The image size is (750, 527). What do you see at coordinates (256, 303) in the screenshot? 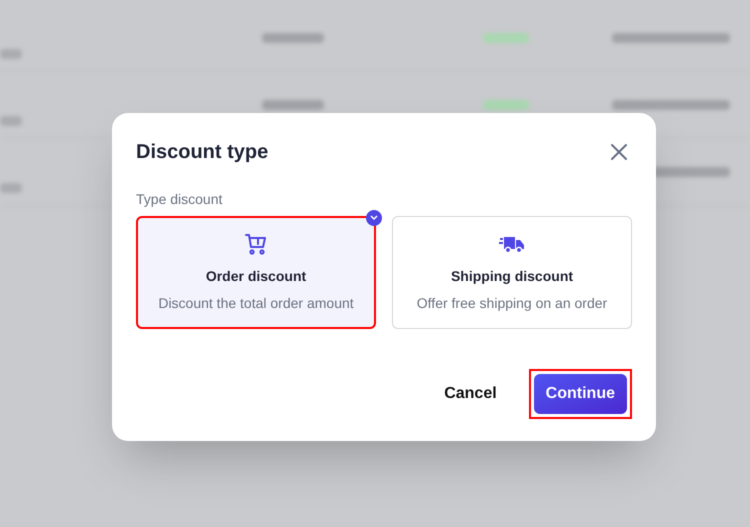
I see `option-description: Discount the total order amount` at bounding box center [256, 303].